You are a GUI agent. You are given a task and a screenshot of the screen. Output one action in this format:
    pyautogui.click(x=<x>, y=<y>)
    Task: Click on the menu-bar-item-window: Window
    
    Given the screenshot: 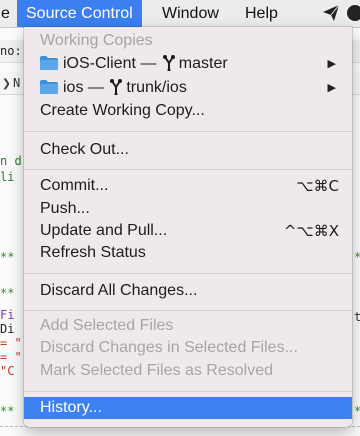 What is the action you would take?
    pyautogui.click(x=190, y=13)
    